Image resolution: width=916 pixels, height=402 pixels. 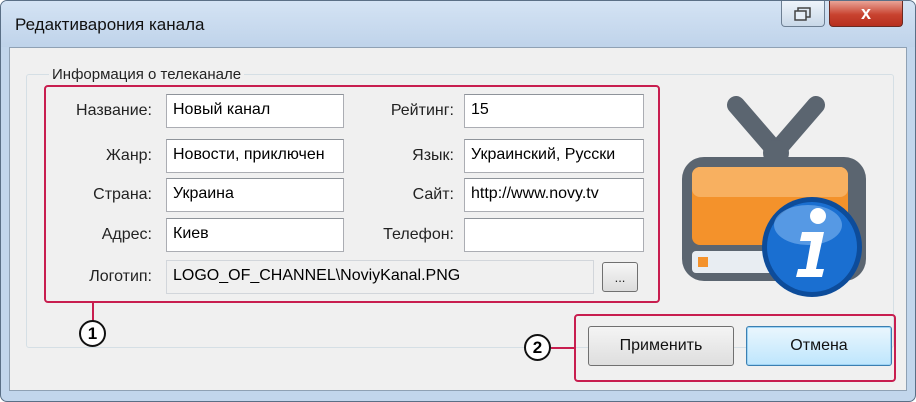 What do you see at coordinates (458, 24) in the screenshot?
I see `title-bar: Редактиварония канала x` at bounding box center [458, 24].